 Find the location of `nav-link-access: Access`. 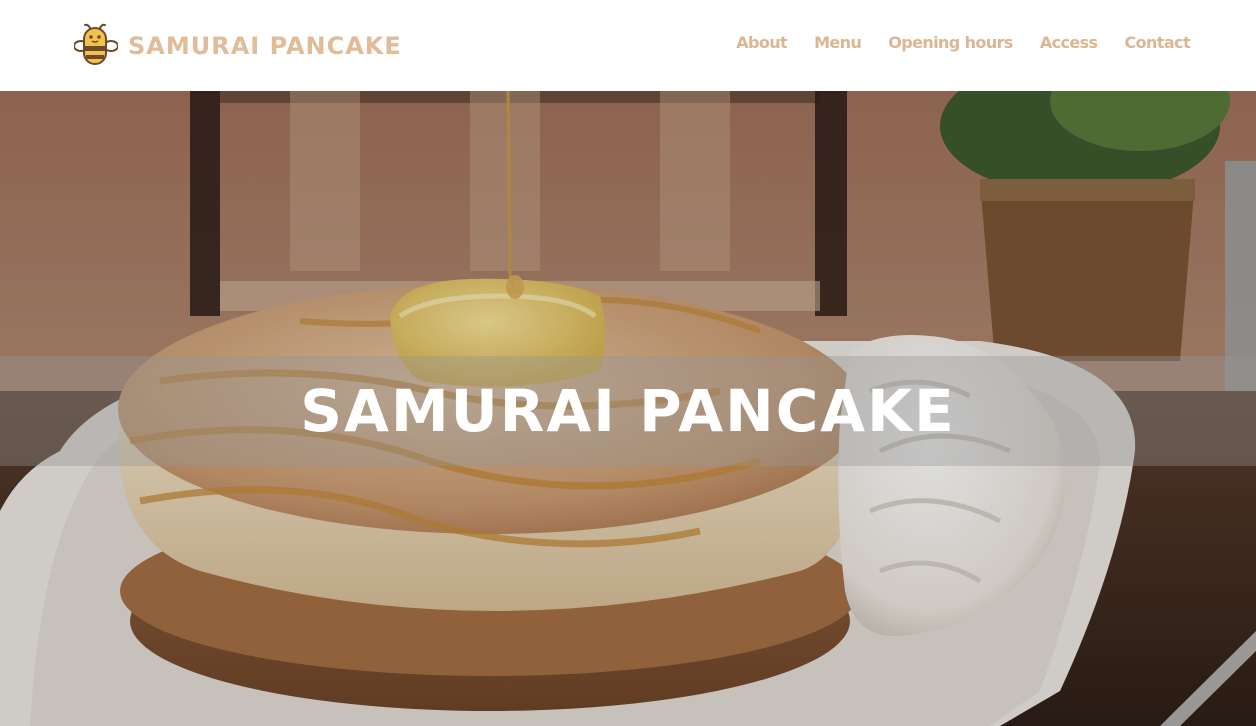

nav-link-access: Access is located at coordinates (1069, 42).